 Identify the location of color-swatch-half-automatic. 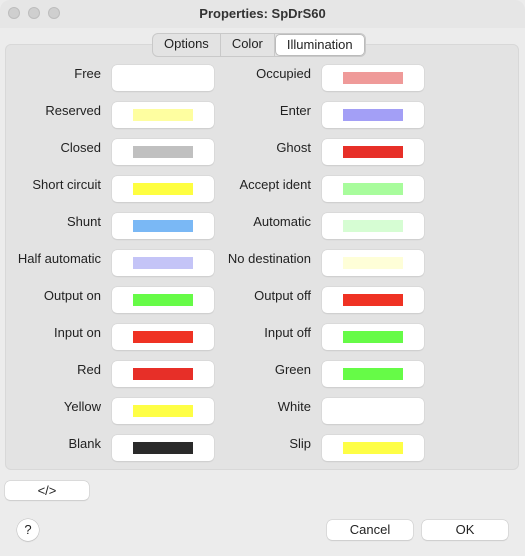
(163, 263).